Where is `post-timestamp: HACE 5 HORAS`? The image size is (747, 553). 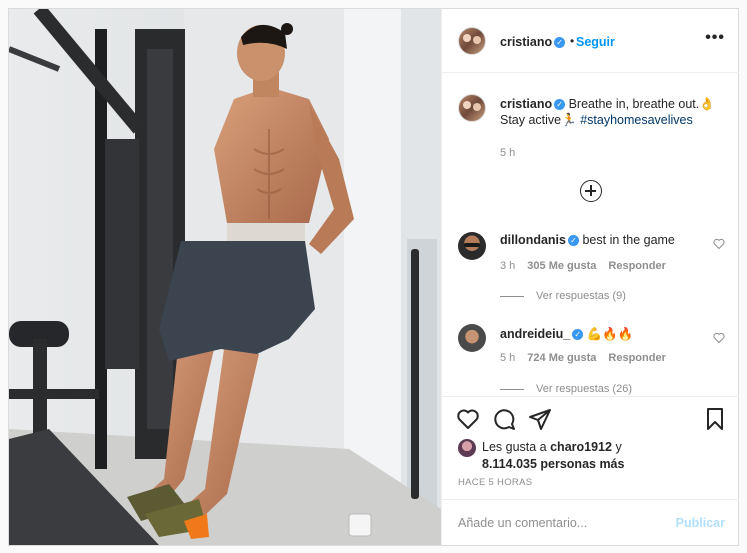 post-timestamp: HACE 5 HORAS is located at coordinates (495, 482).